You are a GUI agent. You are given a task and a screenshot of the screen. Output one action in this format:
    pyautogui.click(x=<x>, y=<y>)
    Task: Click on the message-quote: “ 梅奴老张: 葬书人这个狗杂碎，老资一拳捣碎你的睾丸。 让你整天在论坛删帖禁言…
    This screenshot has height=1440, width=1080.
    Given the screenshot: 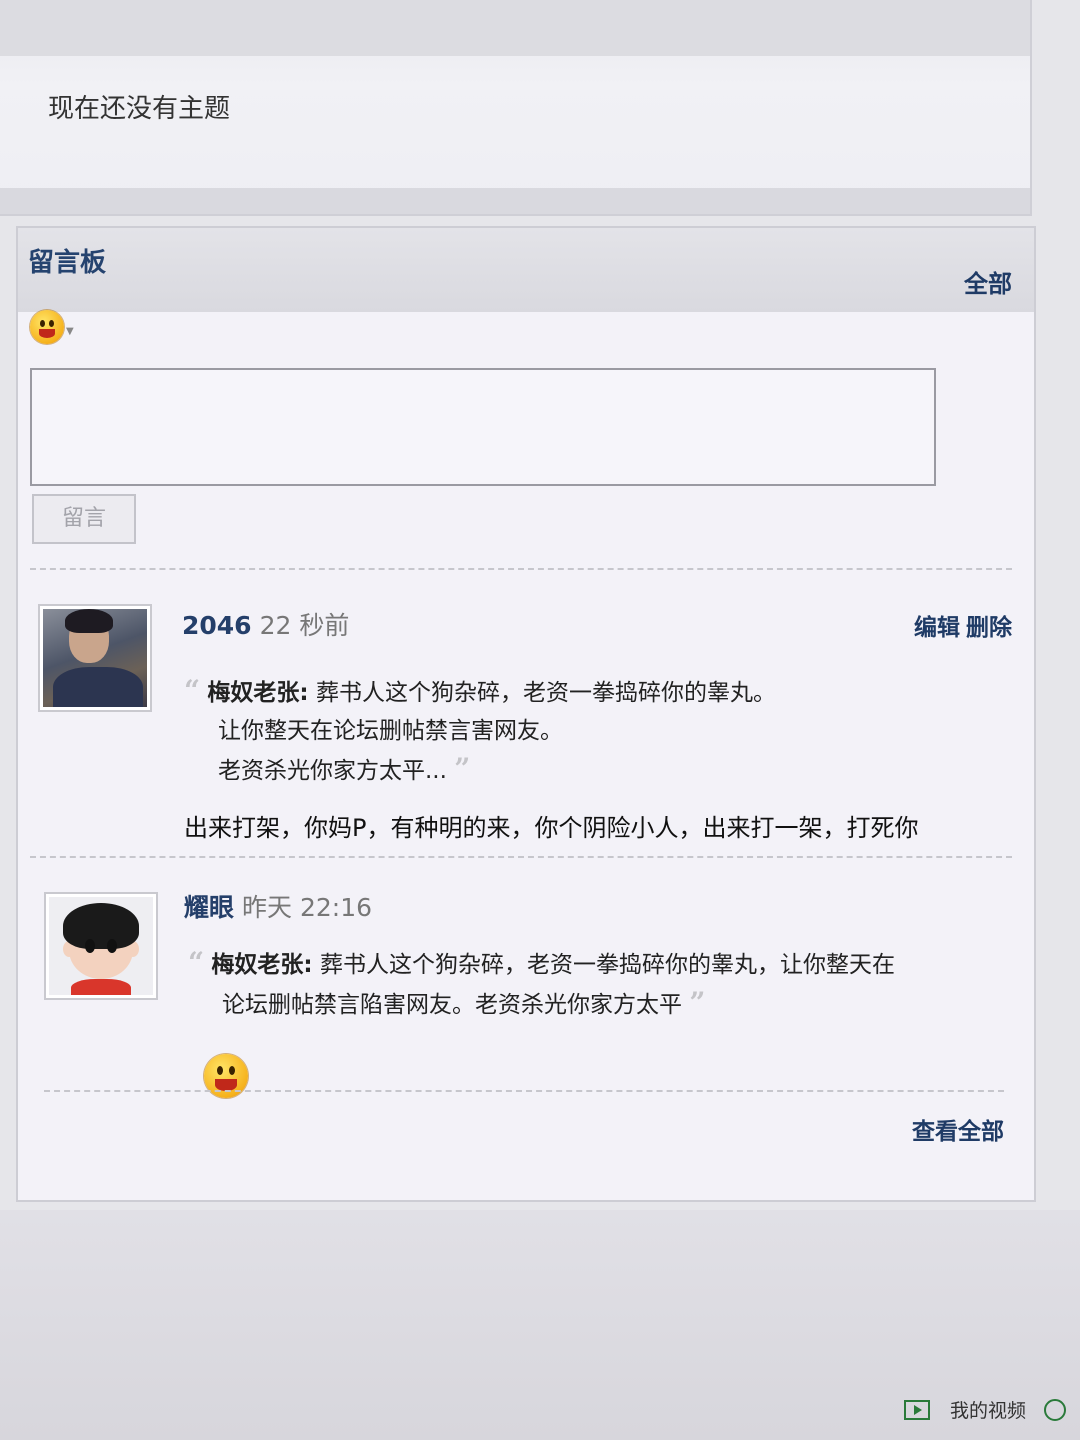 What is the action you would take?
    pyautogui.click(x=480, y=731)
    